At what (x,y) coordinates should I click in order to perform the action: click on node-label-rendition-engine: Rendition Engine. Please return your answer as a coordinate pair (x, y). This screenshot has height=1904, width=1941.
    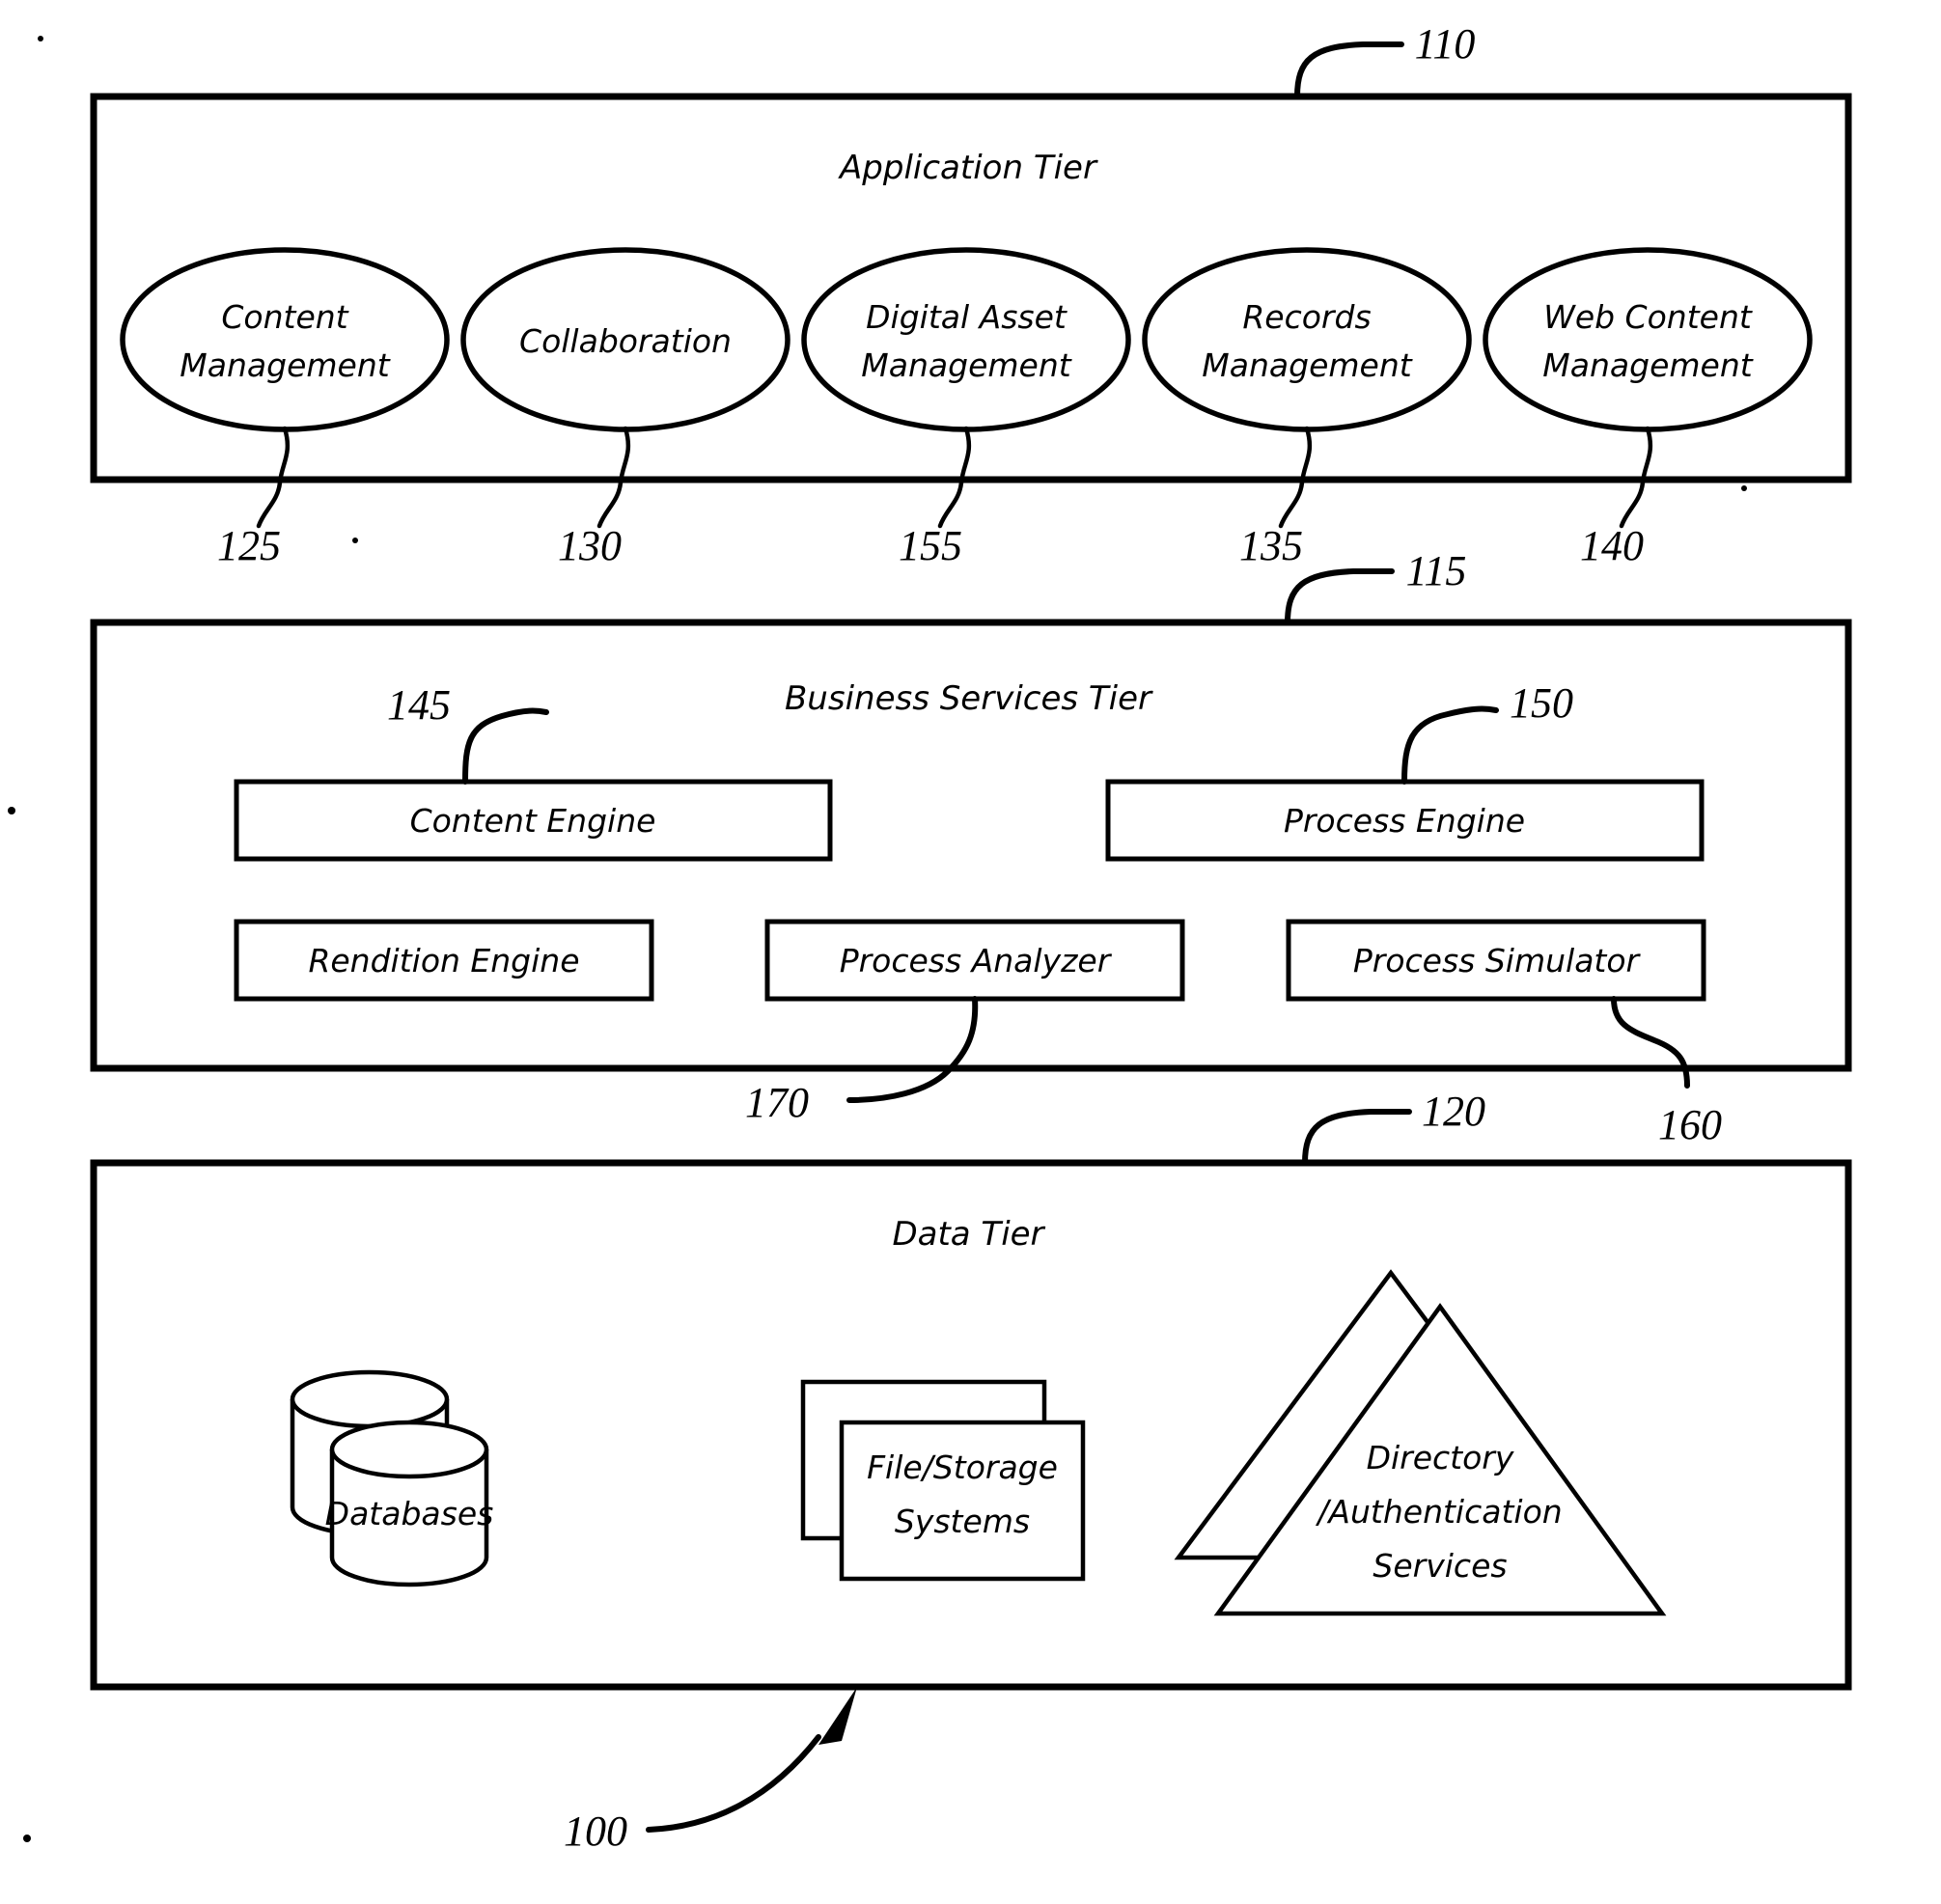
    Looking at the image, I should click on (443, 961).